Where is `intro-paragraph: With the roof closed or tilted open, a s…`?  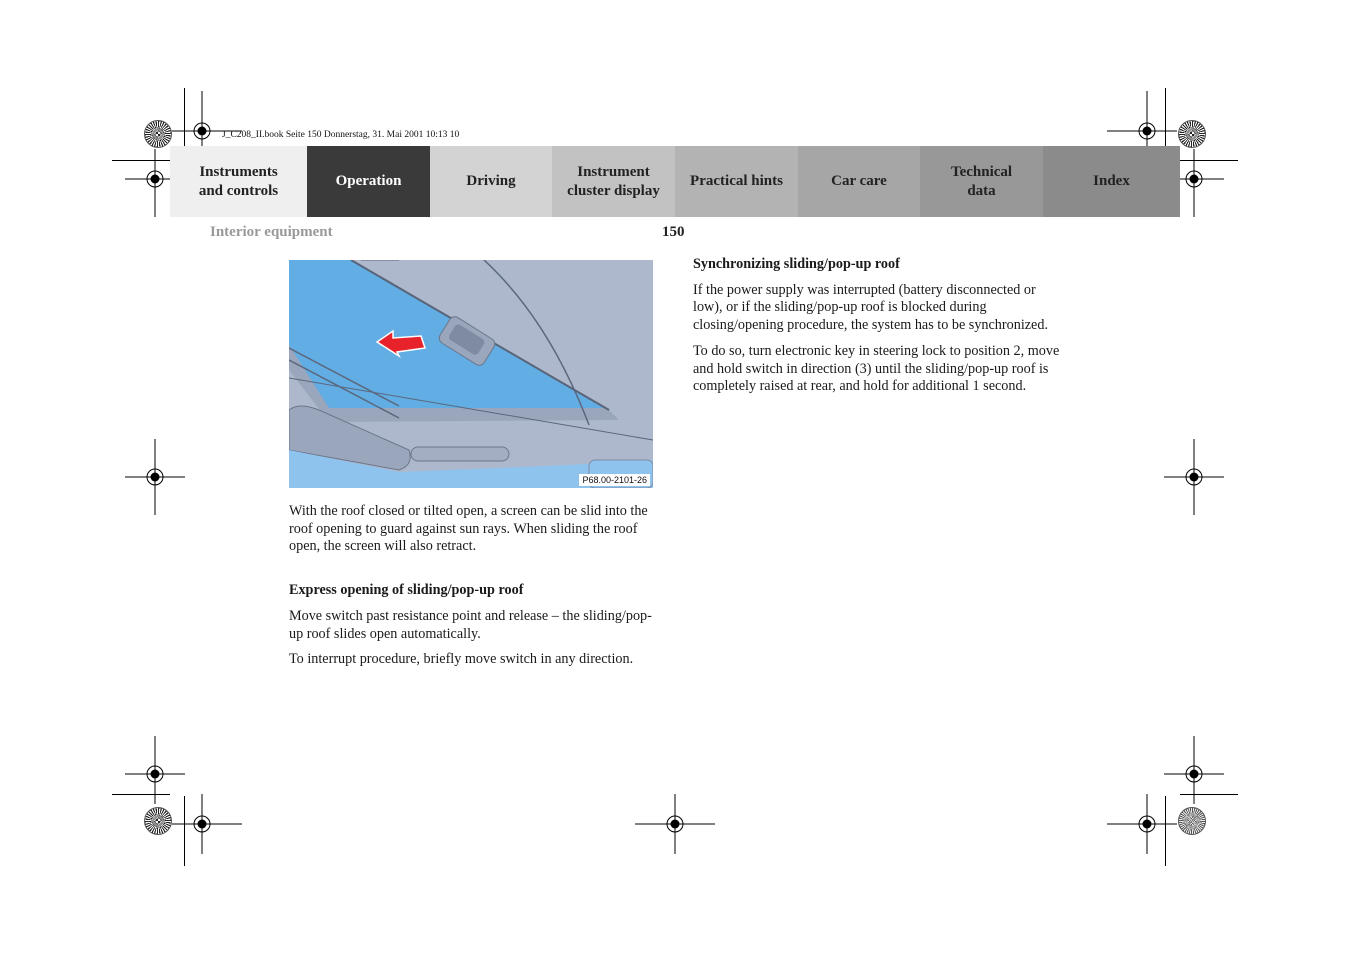
intro-paragraph: With the roof closed or tilted open, a s… is located at coordinates (468, 529).